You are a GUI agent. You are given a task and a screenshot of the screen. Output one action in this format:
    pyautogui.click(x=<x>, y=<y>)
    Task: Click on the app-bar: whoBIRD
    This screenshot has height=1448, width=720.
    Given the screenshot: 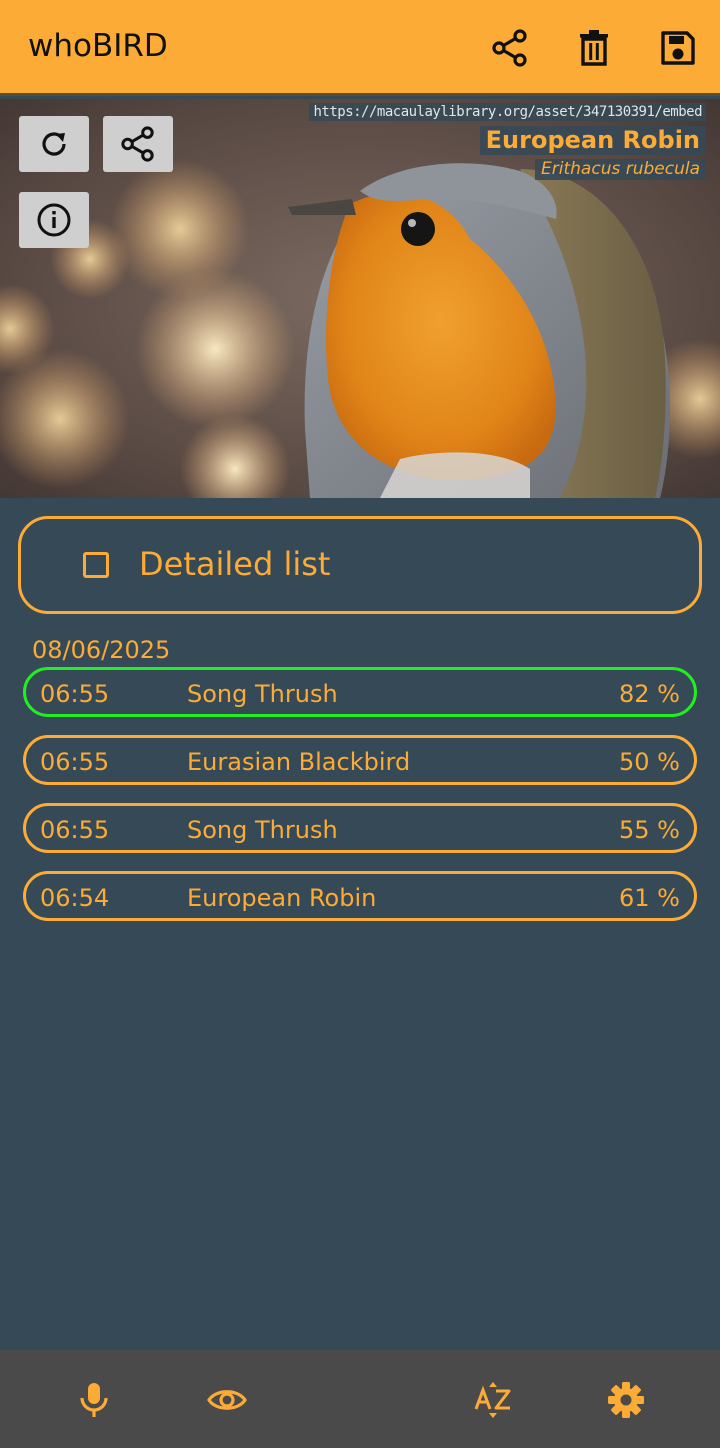 What is the action you would take?
    pyautogui.click(x=360, y=48)
    